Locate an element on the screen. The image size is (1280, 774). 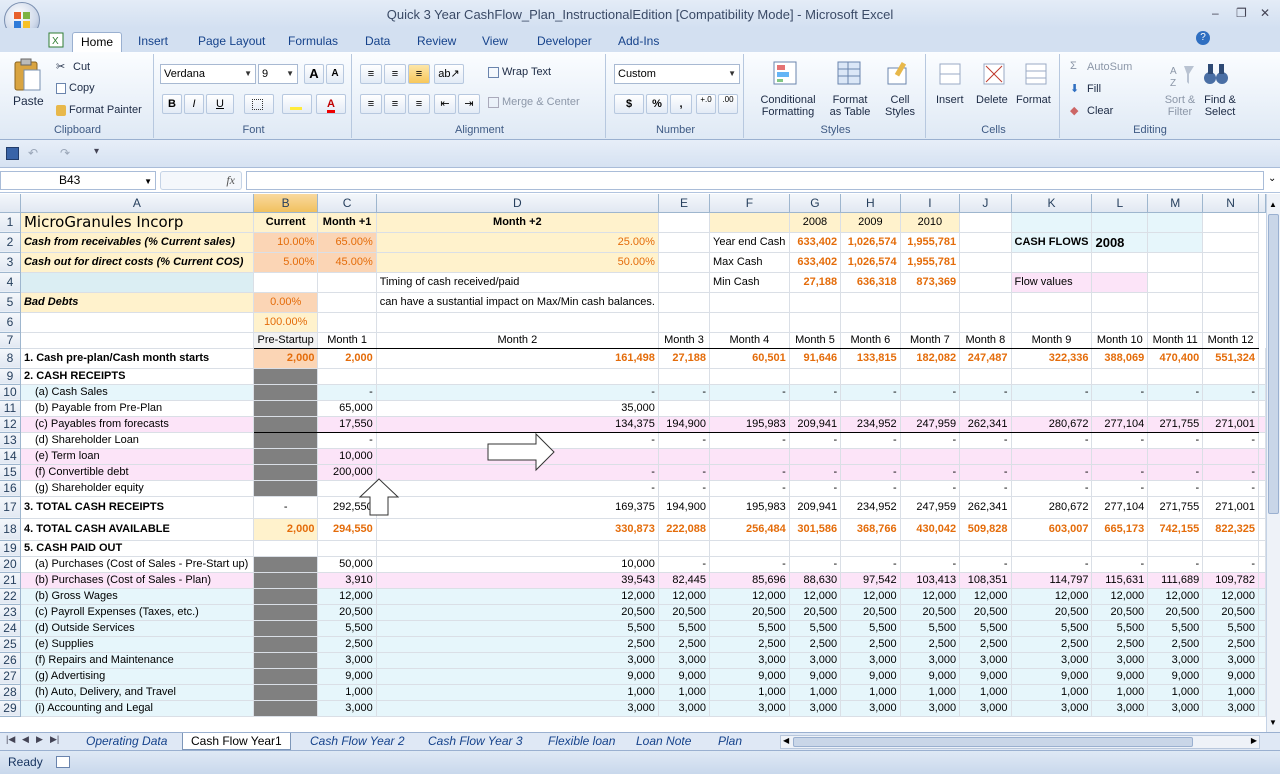
sheet-tab-operating-data: Operating Data is located at coordinates (126, 741).